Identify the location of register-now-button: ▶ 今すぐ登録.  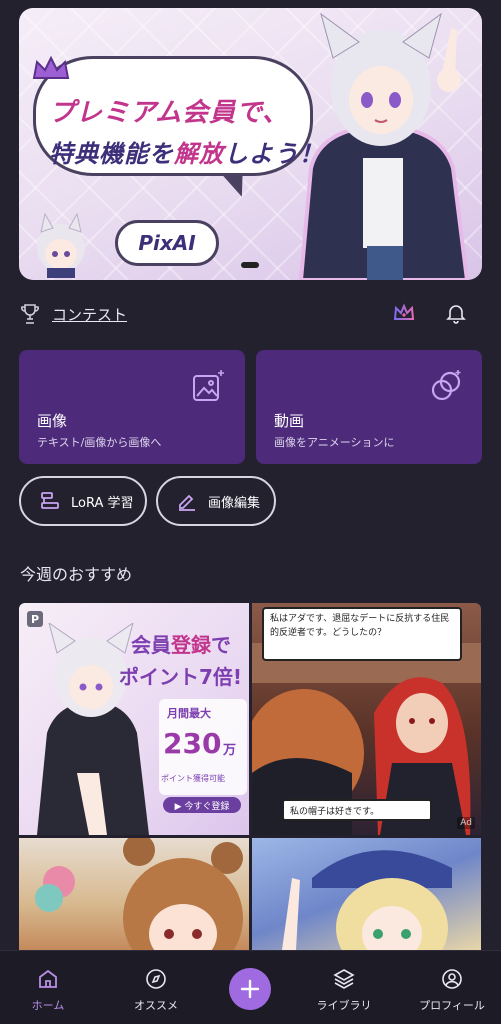
(202, 805).